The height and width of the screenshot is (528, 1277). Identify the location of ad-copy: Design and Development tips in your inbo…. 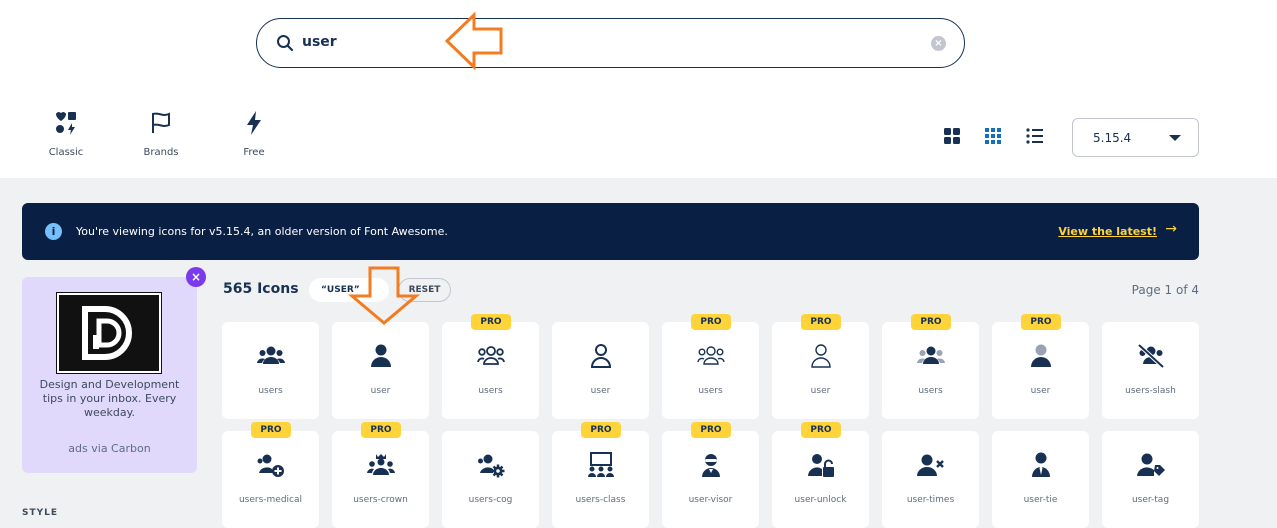
(109, 398).